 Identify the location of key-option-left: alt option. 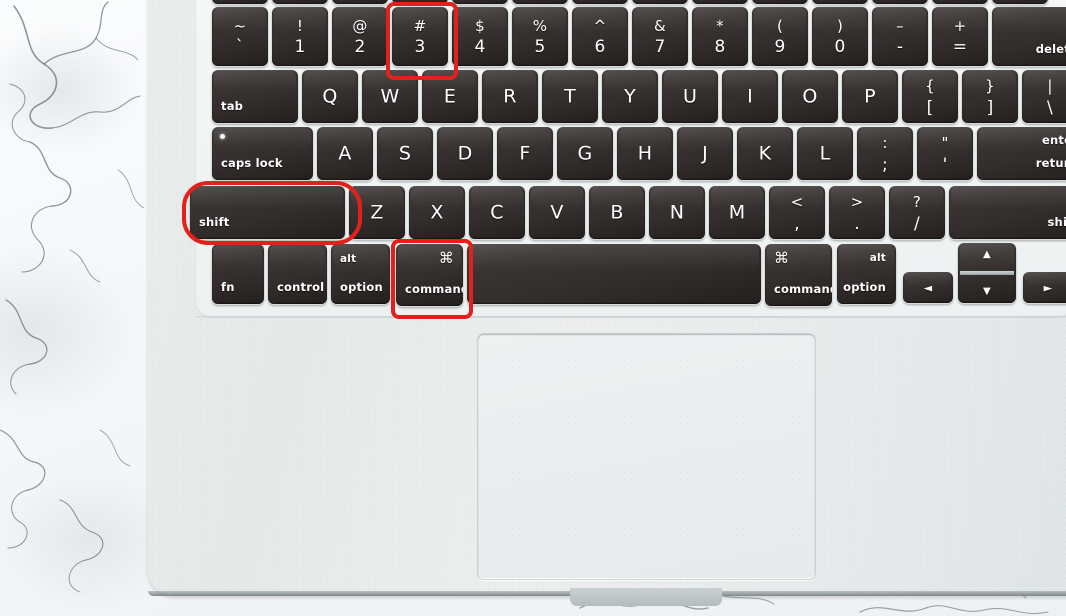
(360, 274).